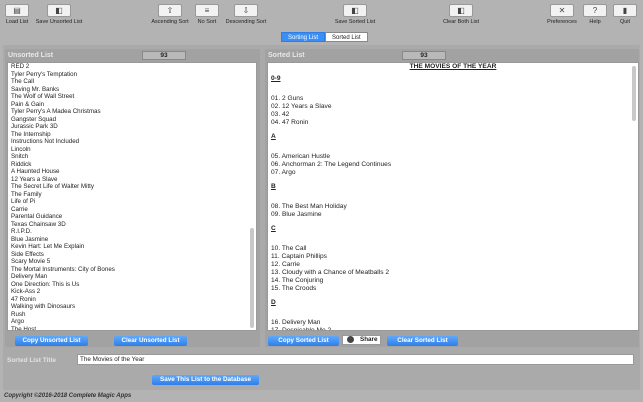 The height and width of the screenshot is (402, 643). Describe the element at coordinates (21, 164) in the screenshot. I see `list-item: Riddick` at that location.